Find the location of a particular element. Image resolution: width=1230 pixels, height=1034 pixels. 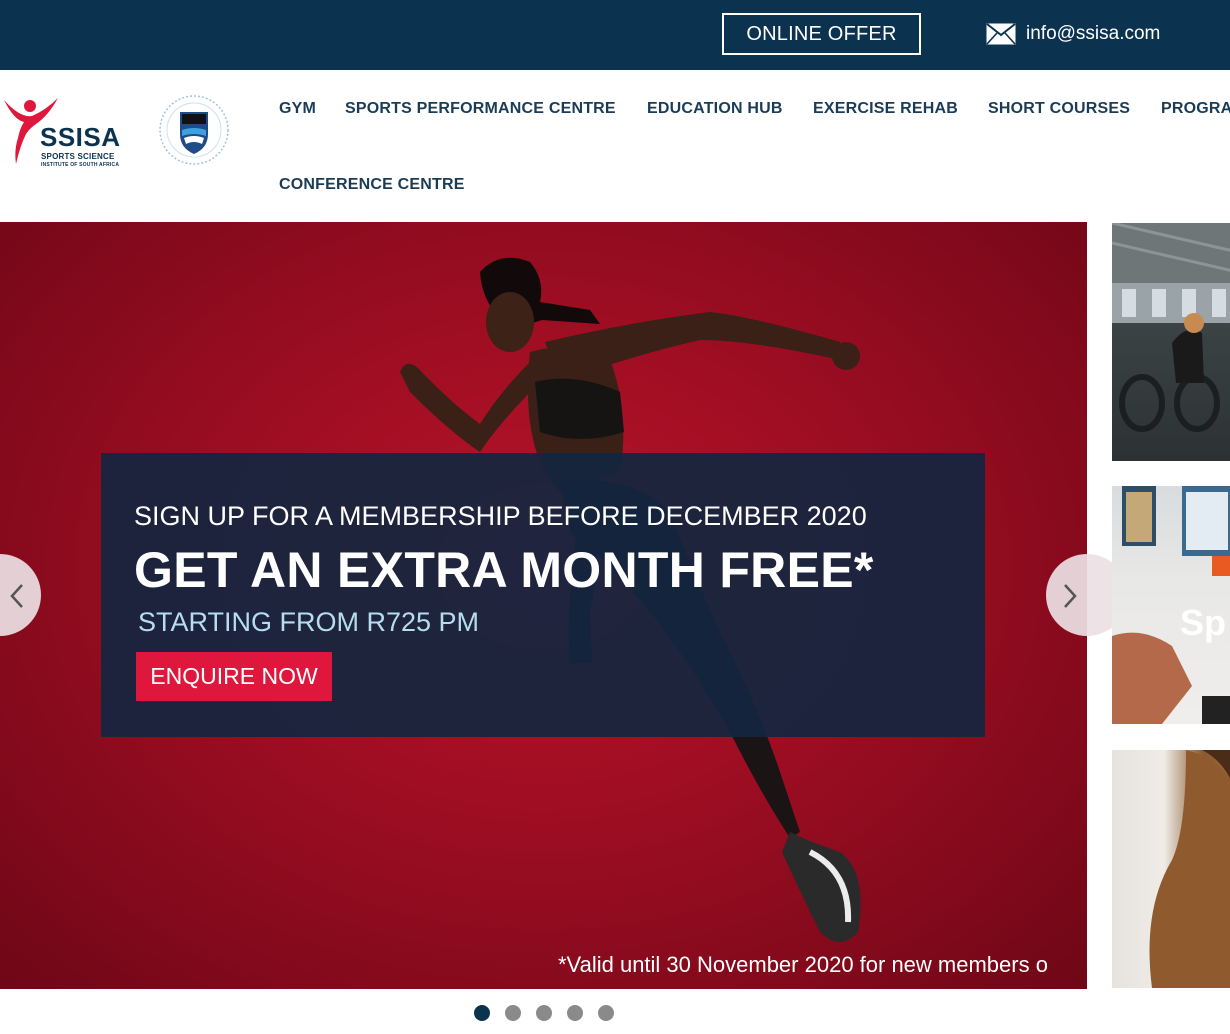

slider-pagination is located at coordinates (544, 1013).